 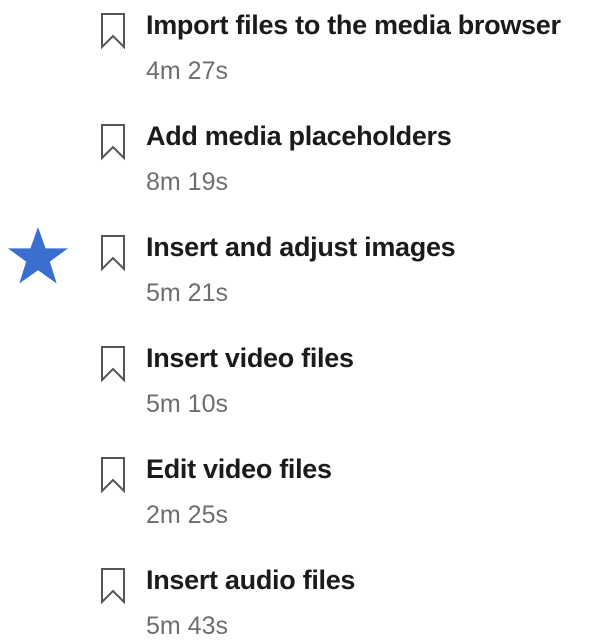 I want to click on lesson-duration: 8m 19s, so click(x=187, y=182).